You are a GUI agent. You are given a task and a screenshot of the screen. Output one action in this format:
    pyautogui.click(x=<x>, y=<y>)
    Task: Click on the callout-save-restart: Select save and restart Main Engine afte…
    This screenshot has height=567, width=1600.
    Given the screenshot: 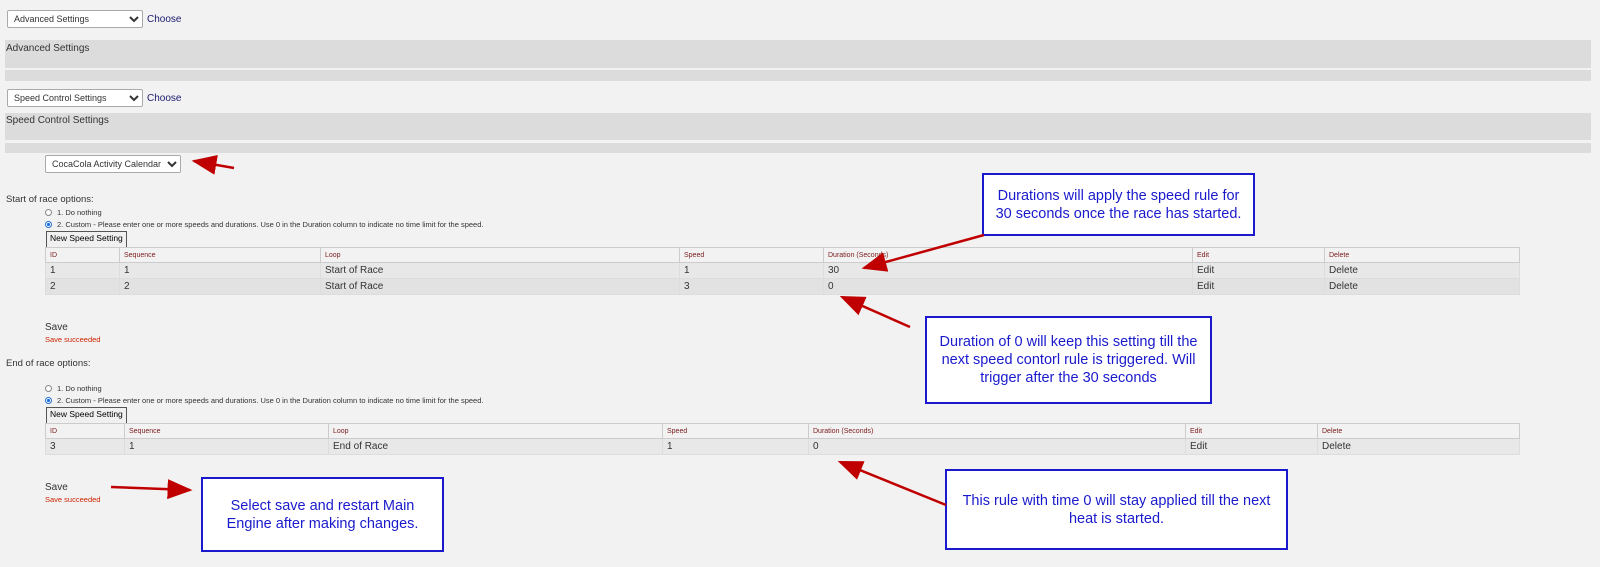 What is the action you would take?
    pyautogui.click(x=322, y=514)
    